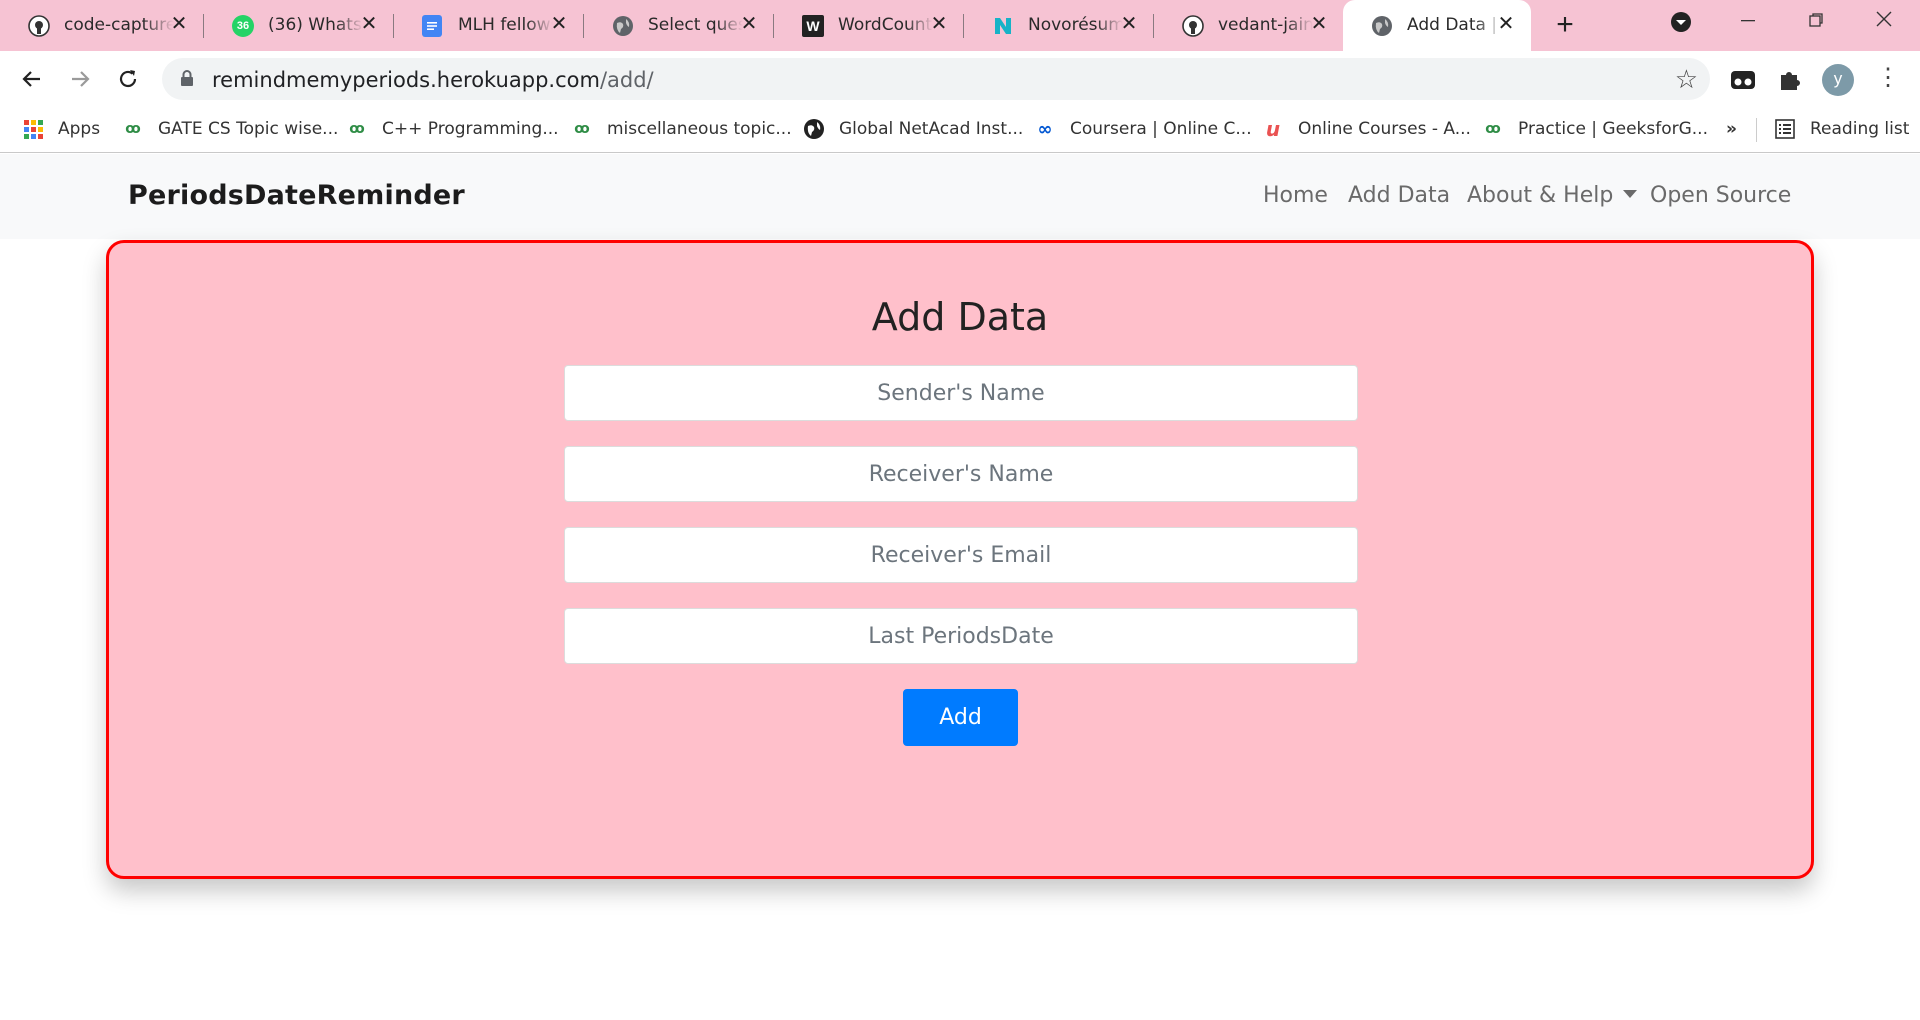  I want to click on tab-title: Add Data | PeriodsDateReminder, so click(1454, 25).